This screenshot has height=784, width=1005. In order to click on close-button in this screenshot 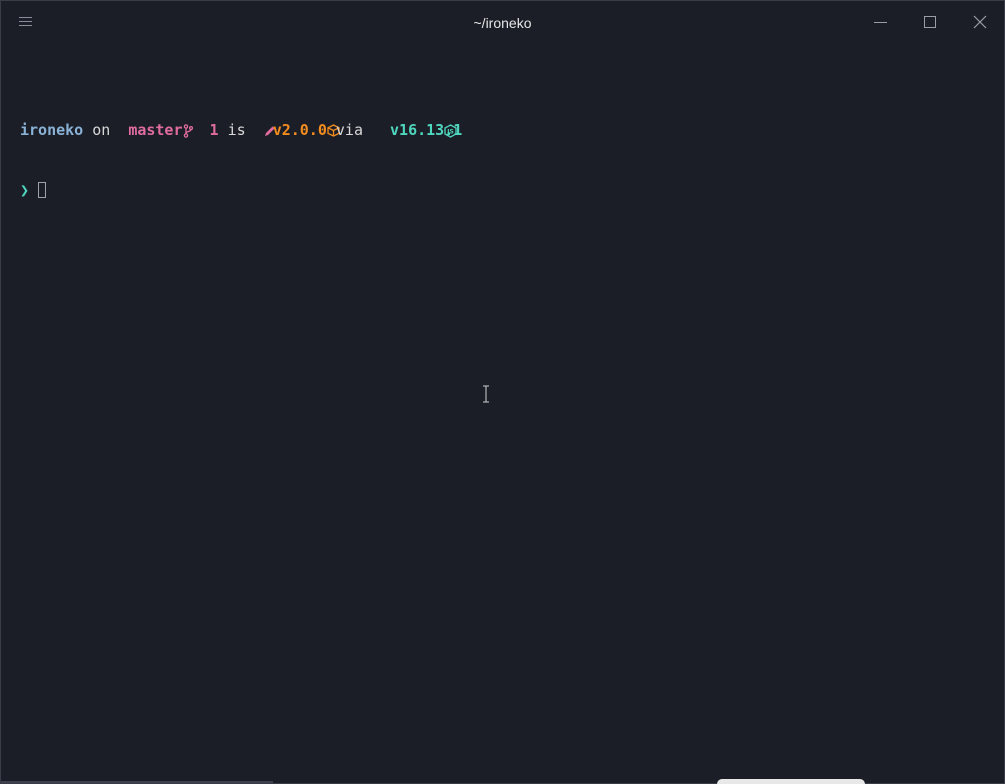, I will do `click(980, 23)`.